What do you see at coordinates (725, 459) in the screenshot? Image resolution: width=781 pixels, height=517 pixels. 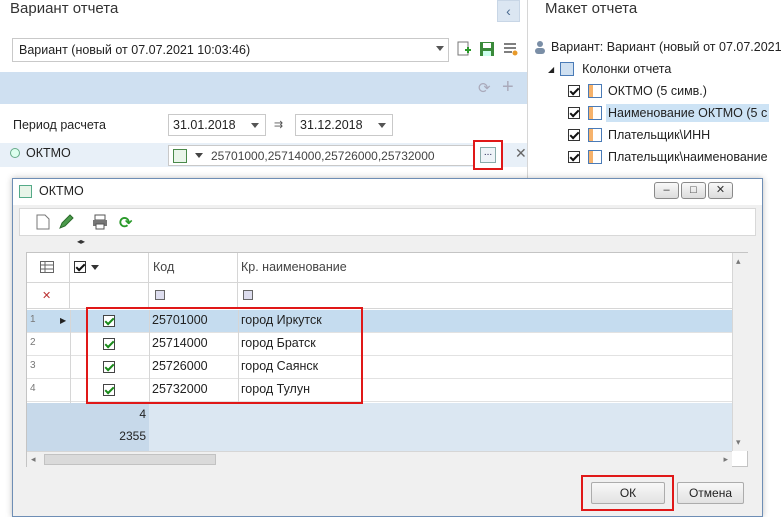 I see `scroll-right-icon: ▸` at bounding box center [725, 459].